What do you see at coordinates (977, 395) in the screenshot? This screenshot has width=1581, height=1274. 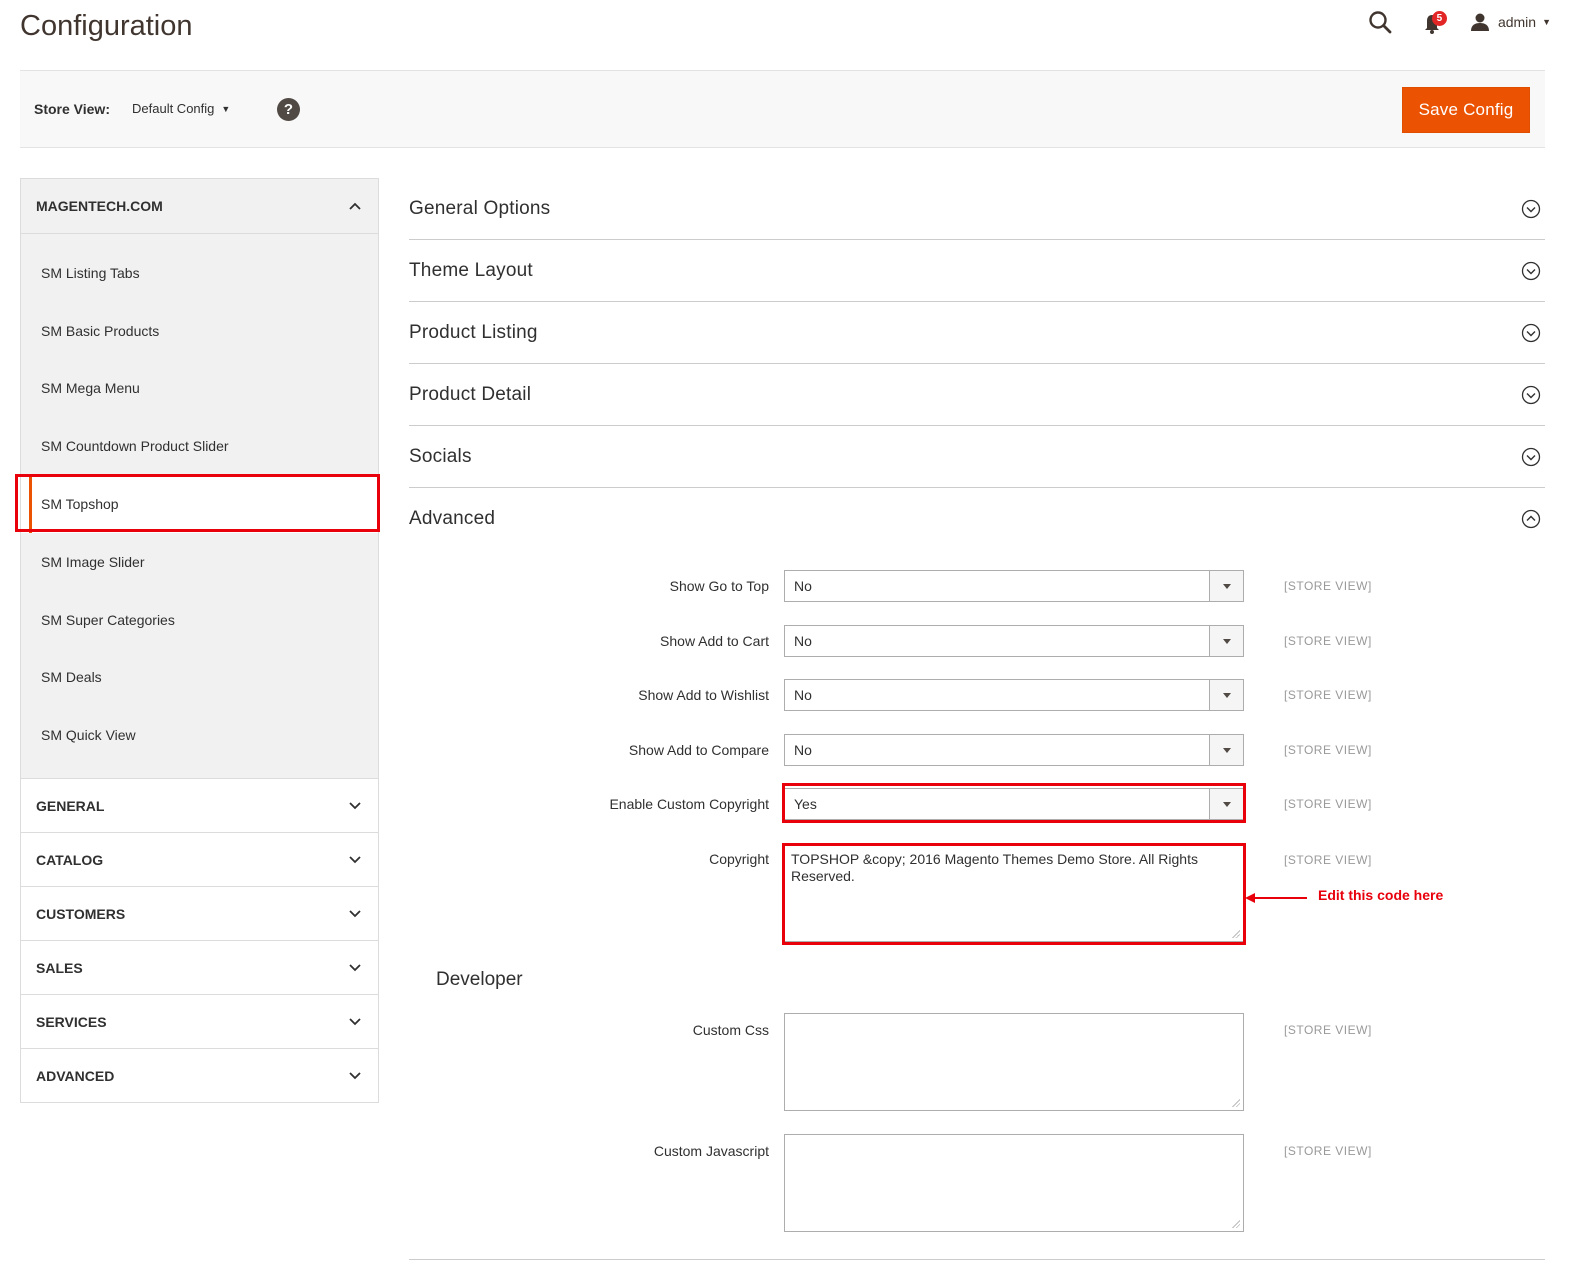 I see `section-product-detail: Product Detail` at bounding box center [977, 395].